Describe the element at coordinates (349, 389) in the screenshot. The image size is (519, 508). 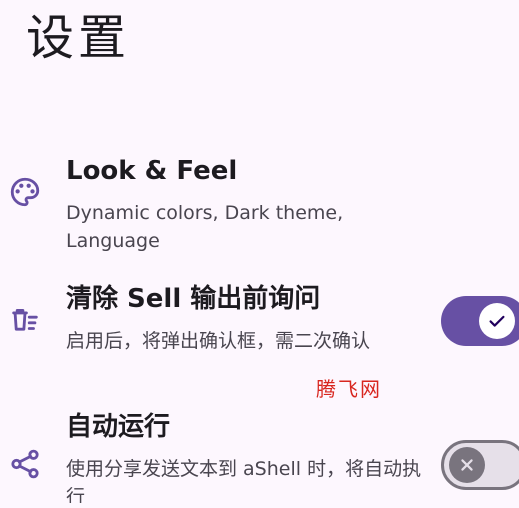
I see `watermark-text: 腾飞网` at that location.